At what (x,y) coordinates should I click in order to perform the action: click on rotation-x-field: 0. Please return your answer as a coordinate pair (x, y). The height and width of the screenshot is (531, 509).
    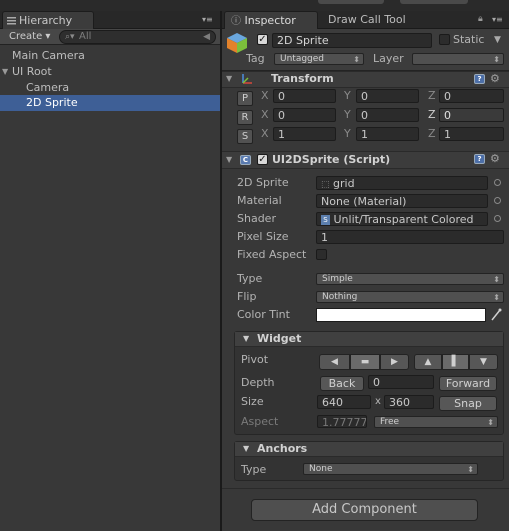
    Looking at the image, I should click on (304, 115).